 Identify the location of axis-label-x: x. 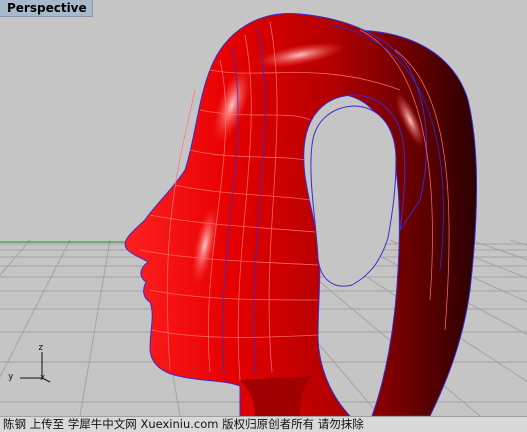
(43, 378).